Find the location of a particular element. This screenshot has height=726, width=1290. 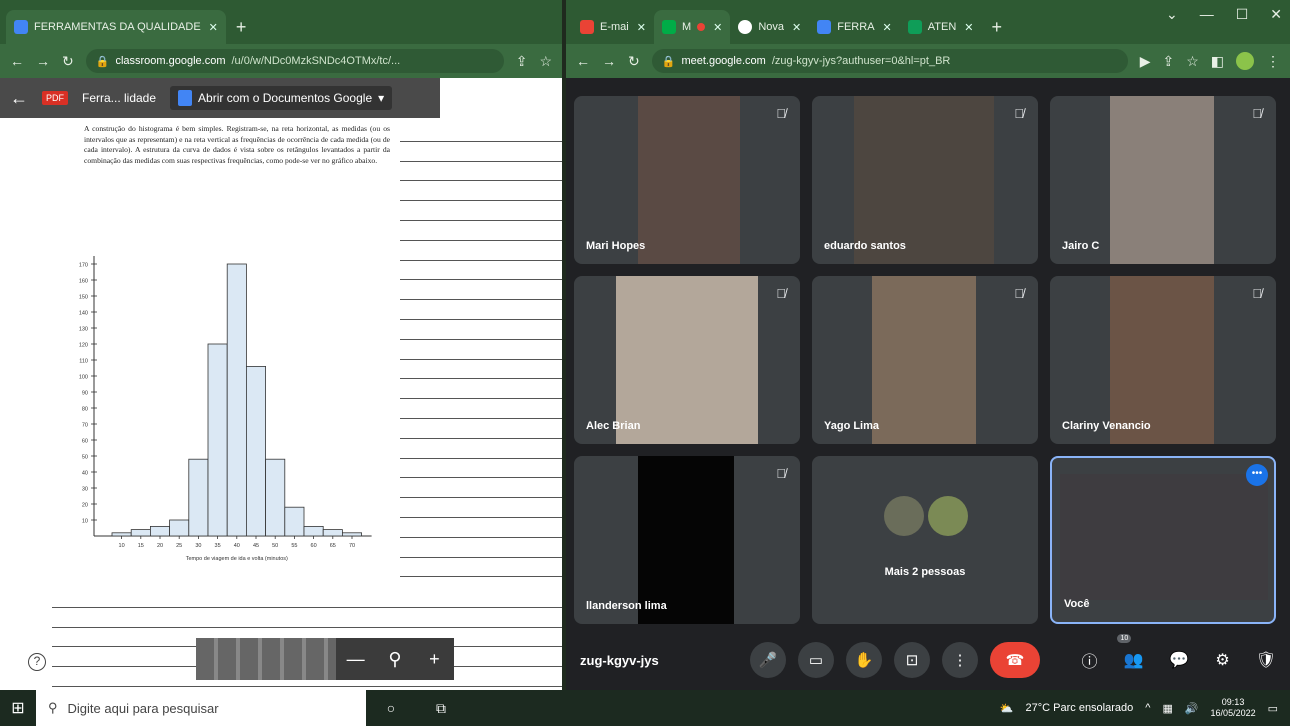

participant-name: Jairo C is located at coordinates (1081, 246).